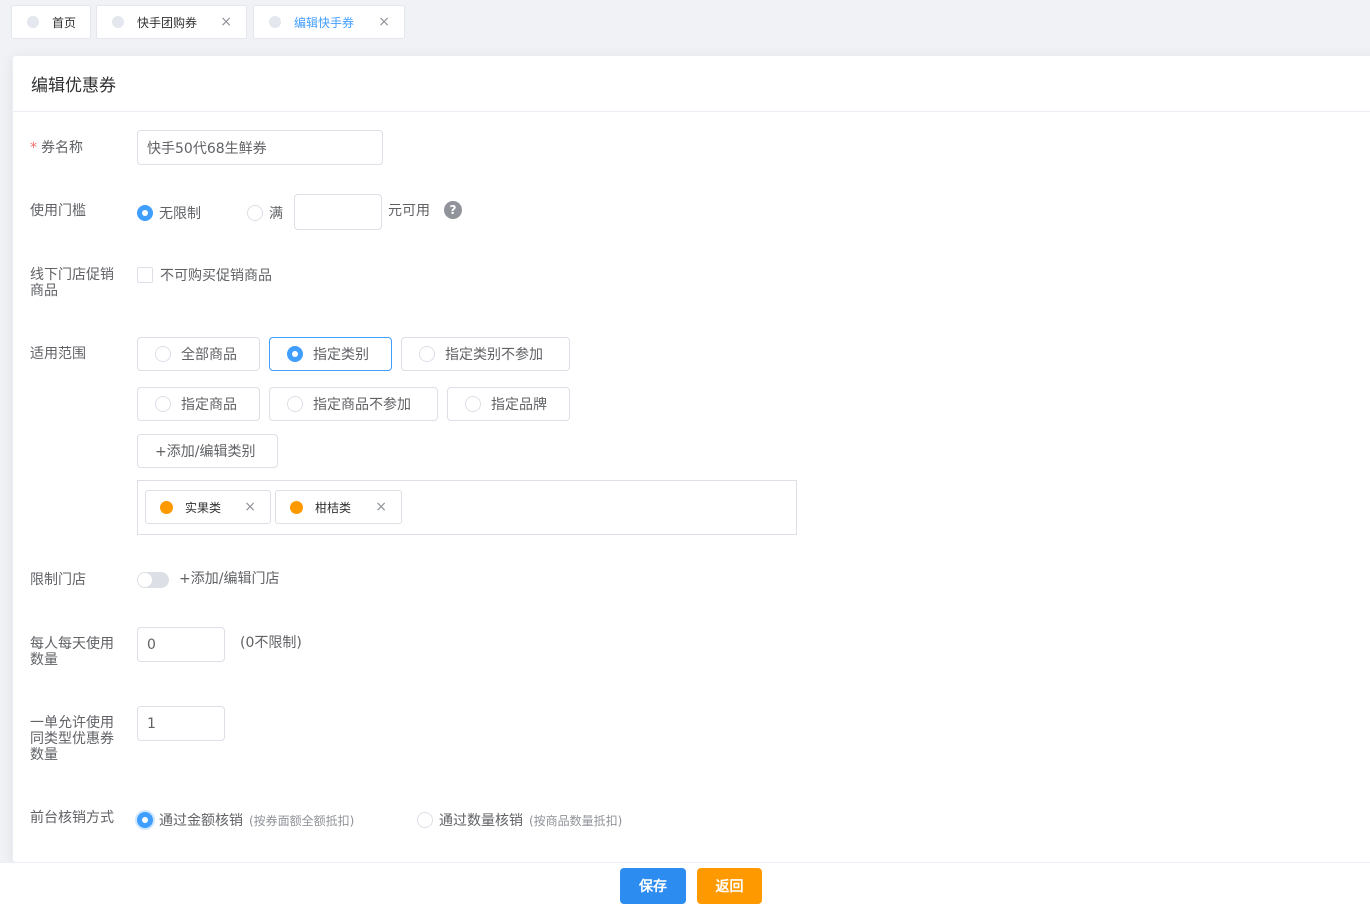 Image resolution: width=1370 pixels, height=909 pixels. I want to click on coupon-name-label: * 券名称, so click(56, 148).